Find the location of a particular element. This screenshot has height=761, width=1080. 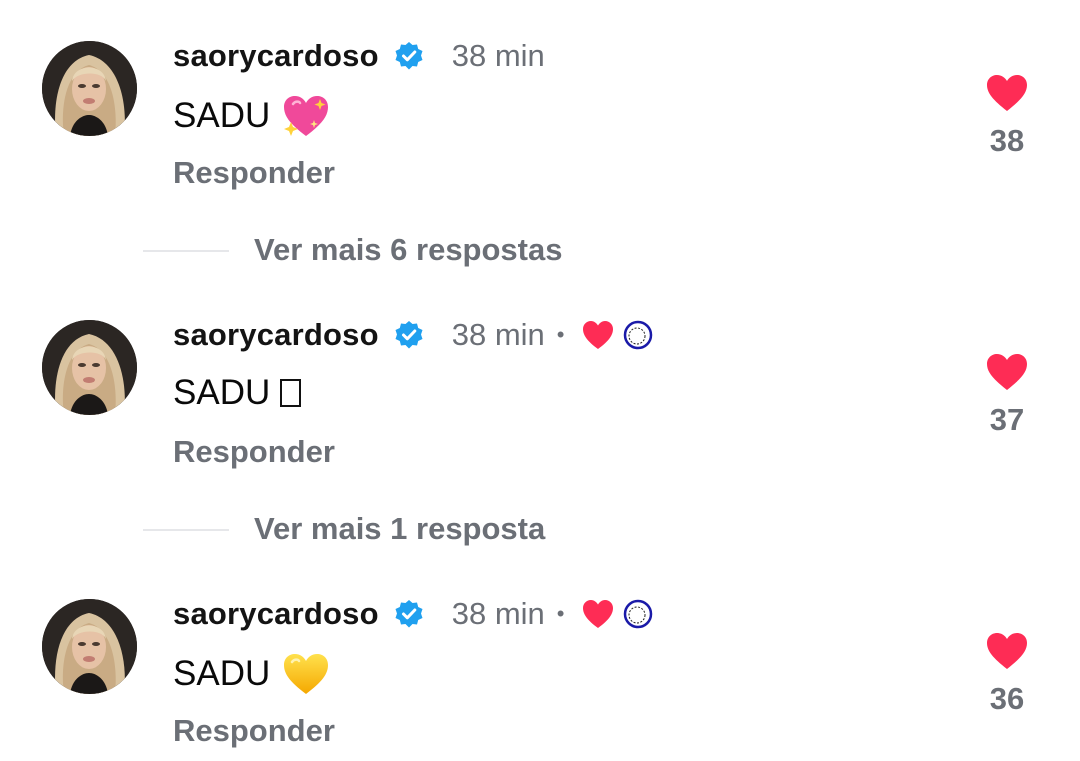

view-more-replies-1: Ver mais 6 respostas is located at coordinates (540, 250).